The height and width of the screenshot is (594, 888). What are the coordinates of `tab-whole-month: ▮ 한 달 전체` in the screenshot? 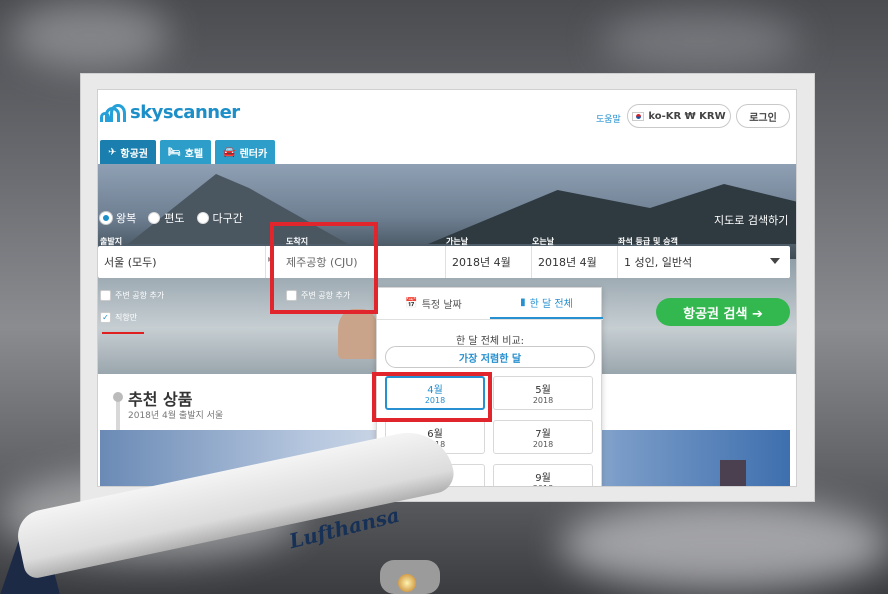 It's located at (546, 303).